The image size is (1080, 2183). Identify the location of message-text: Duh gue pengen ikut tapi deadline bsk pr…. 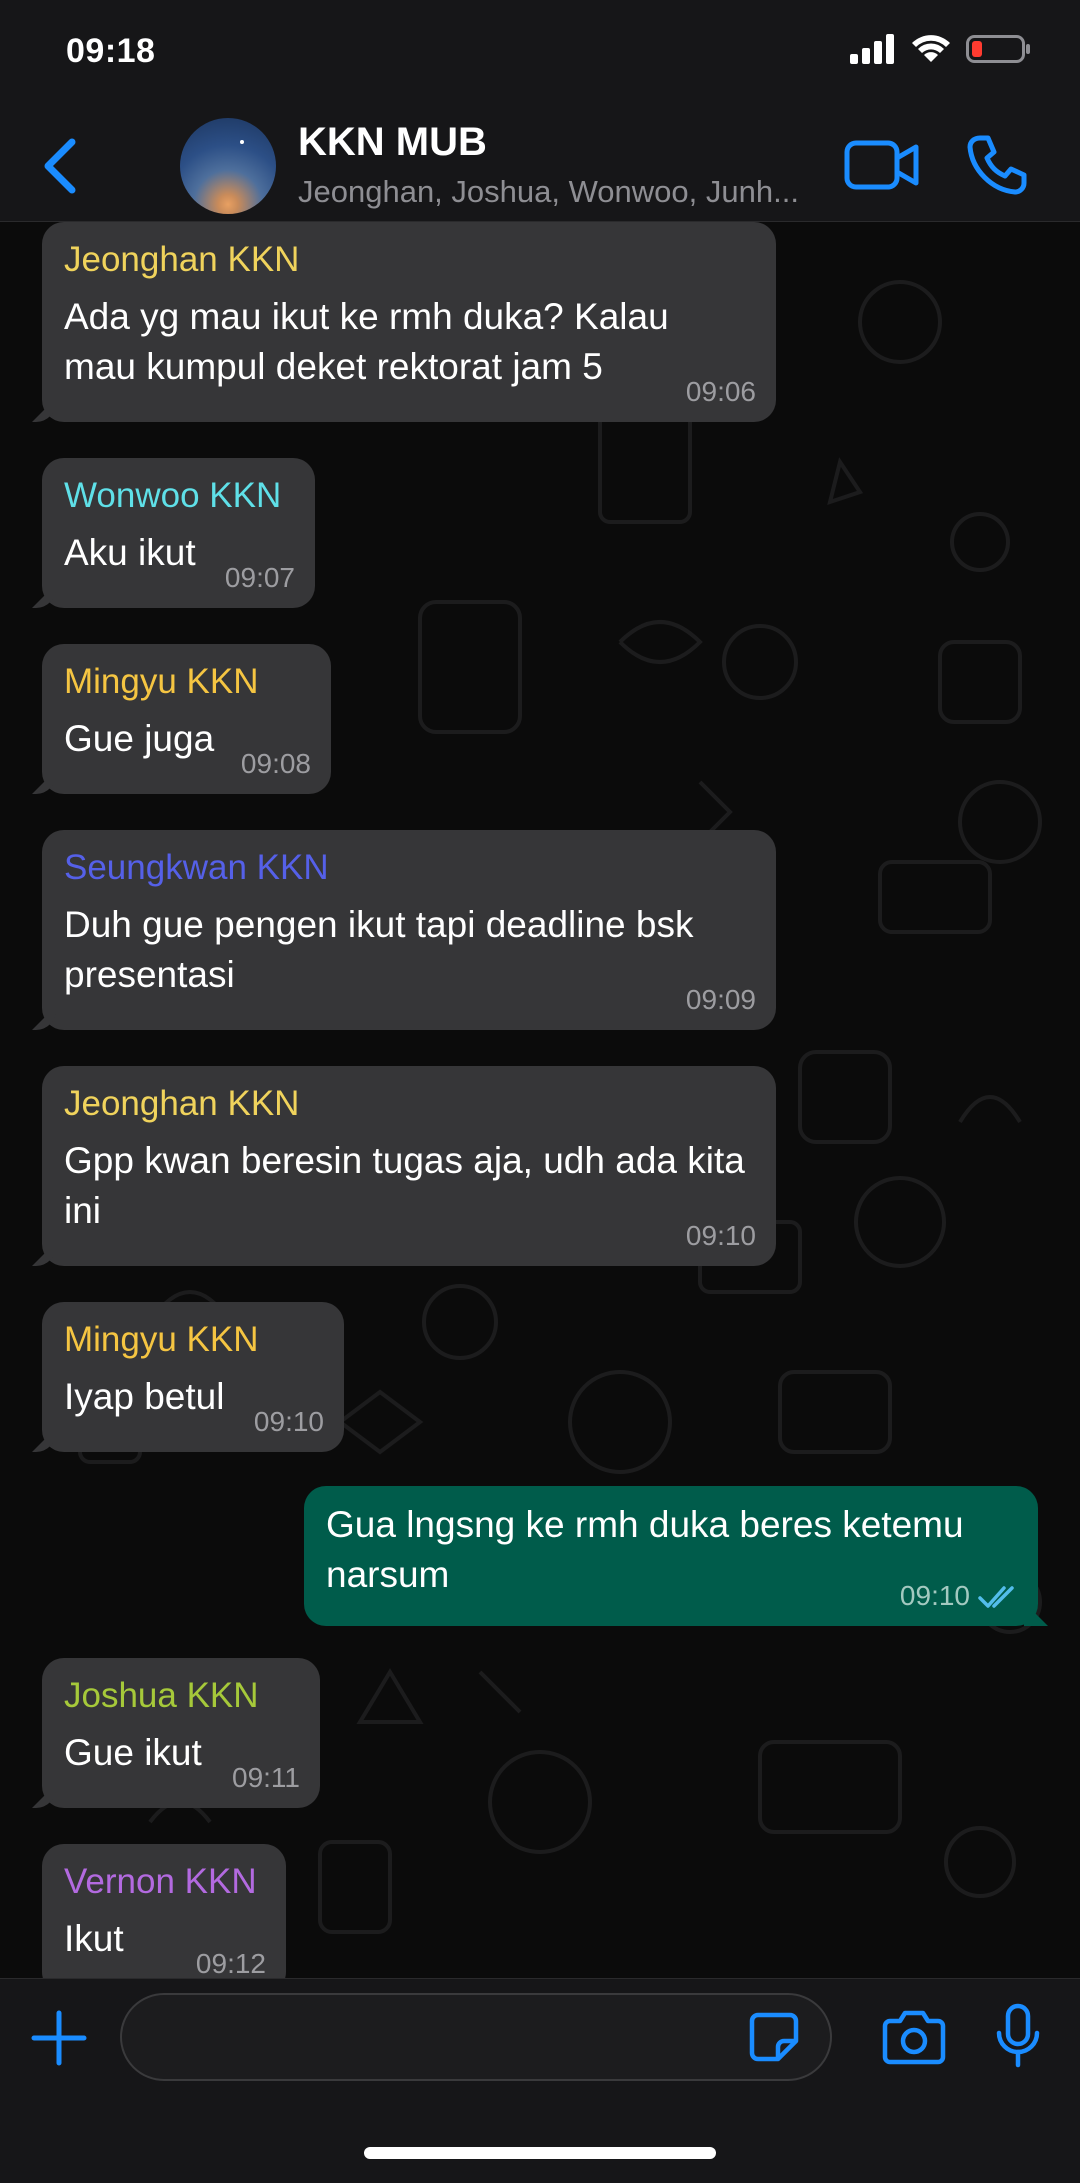
(379, 949).